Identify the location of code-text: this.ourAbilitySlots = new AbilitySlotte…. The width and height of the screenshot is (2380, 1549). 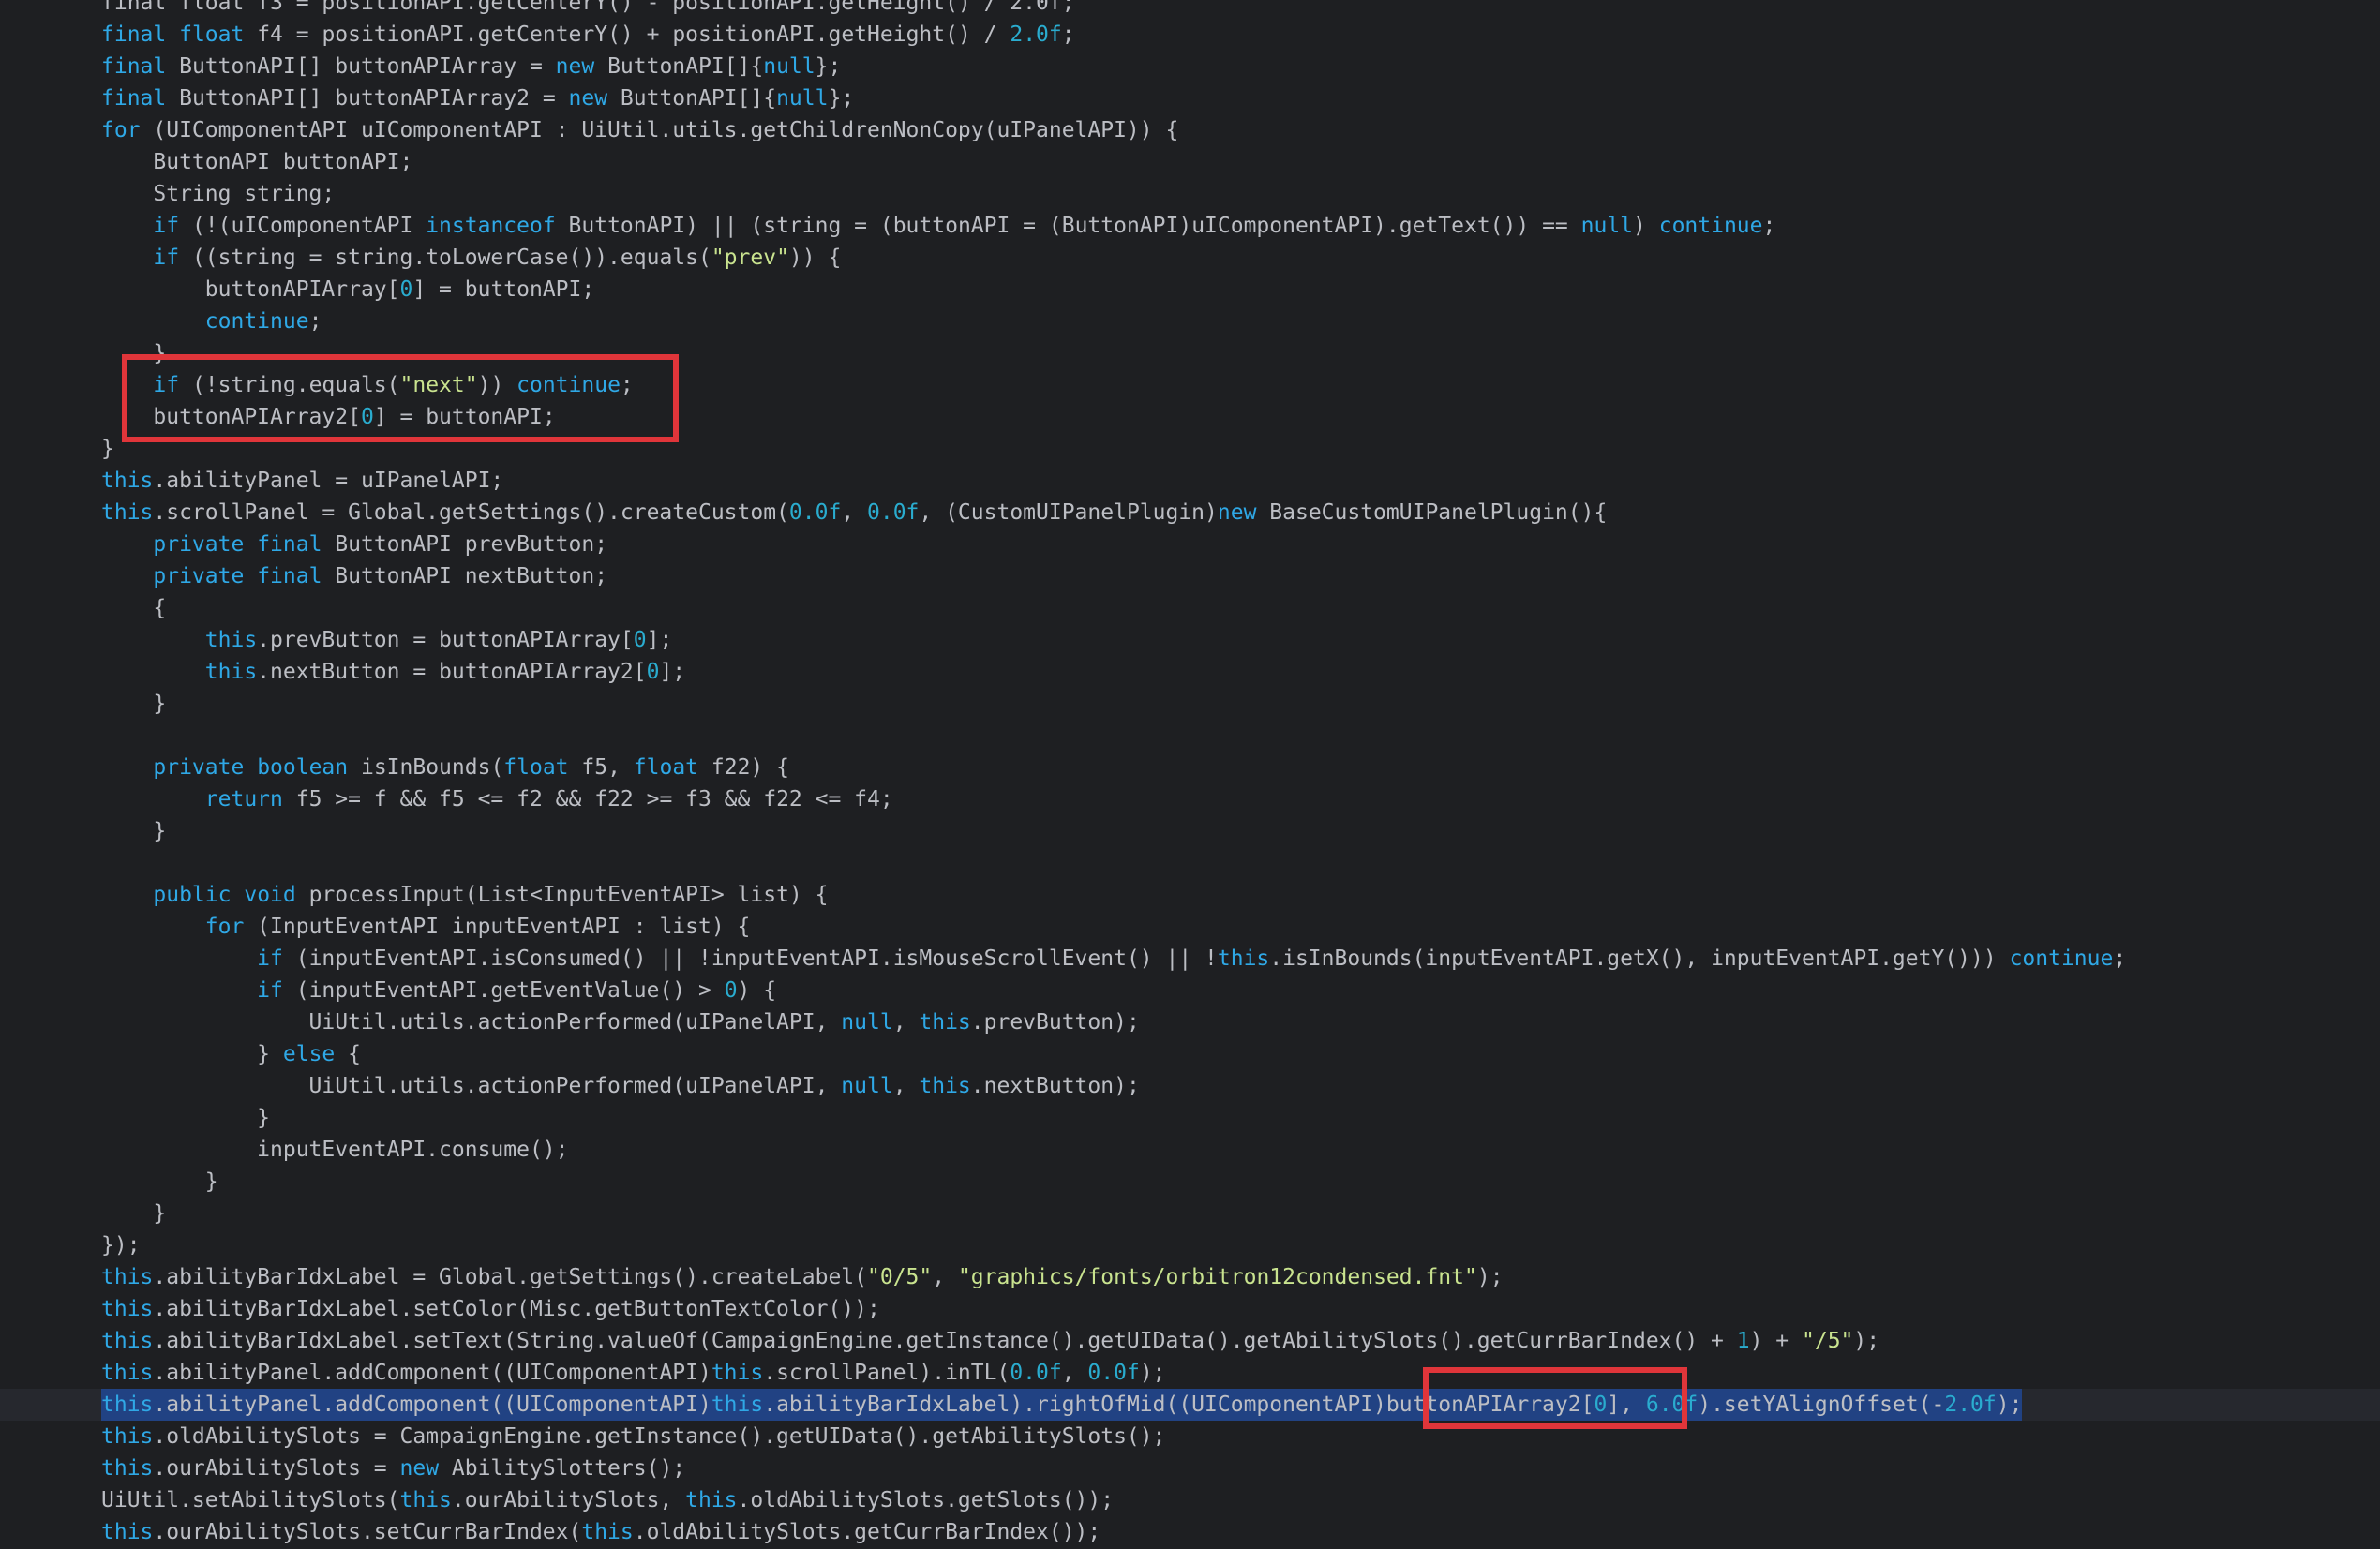
(393, 1468).